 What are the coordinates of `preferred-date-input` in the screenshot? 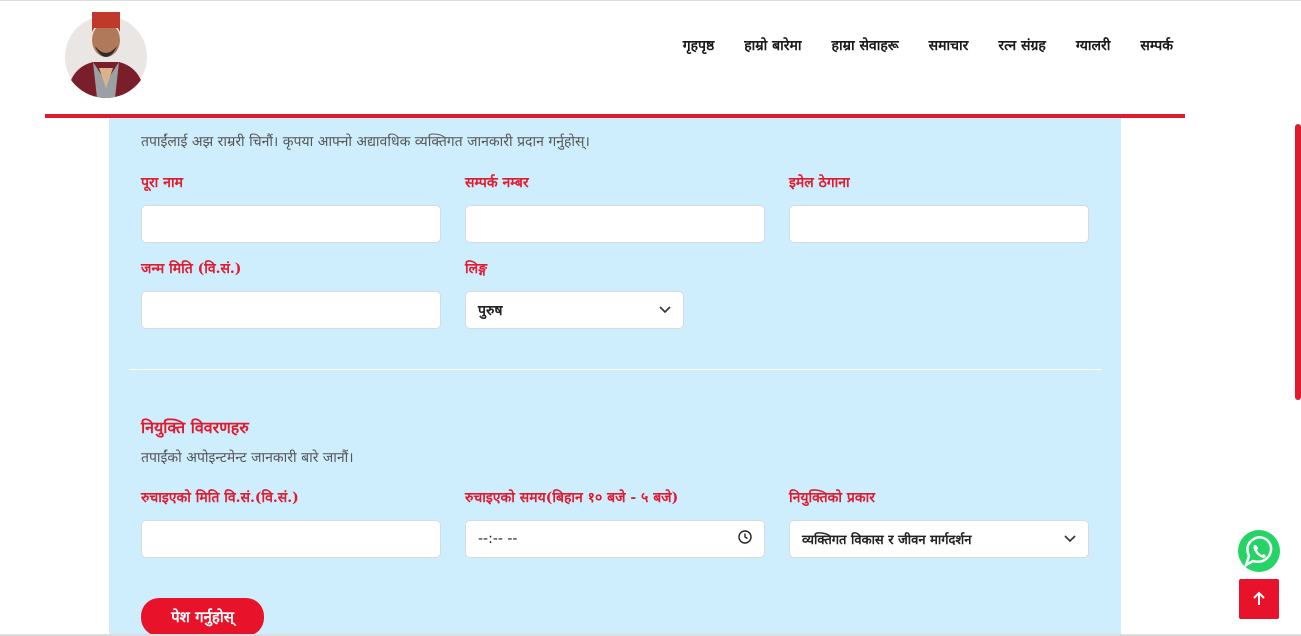 It's located at (291, 539).